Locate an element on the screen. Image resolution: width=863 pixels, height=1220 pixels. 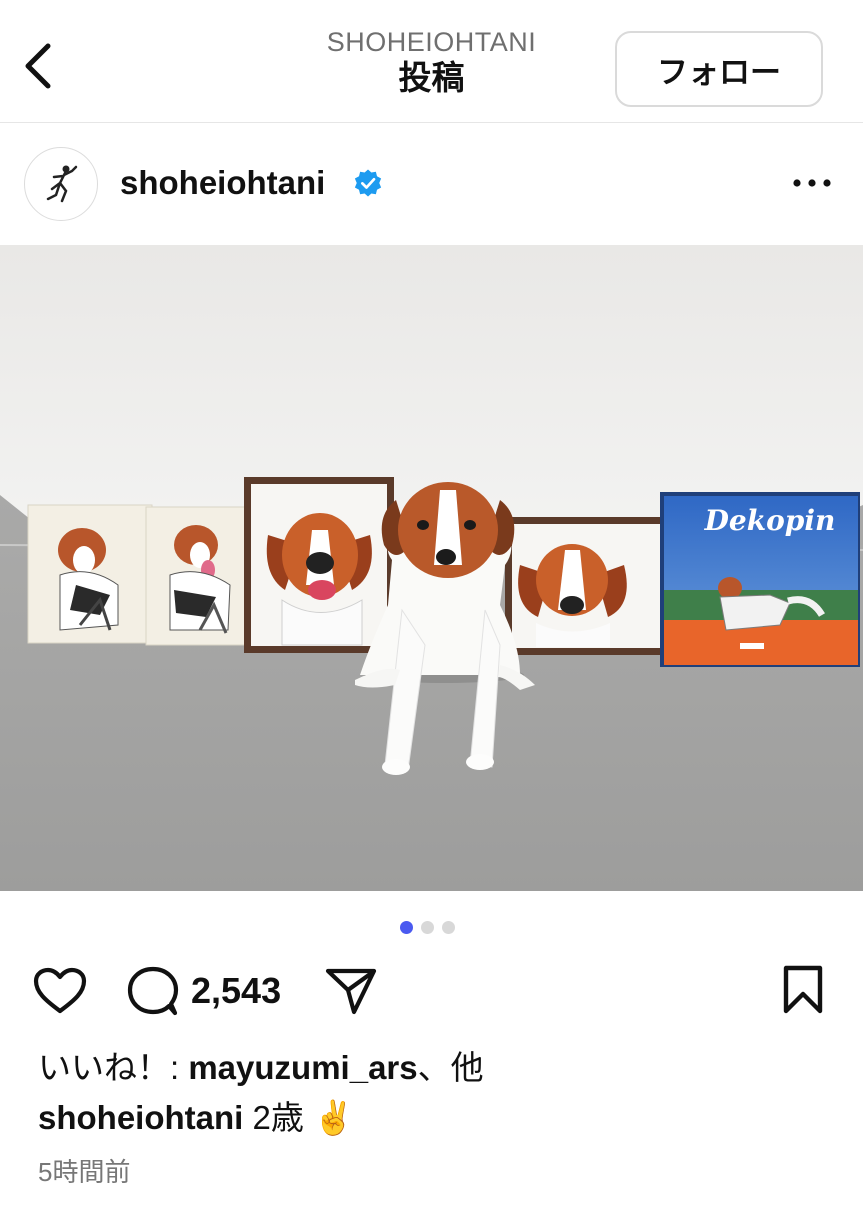
likes-line: いいね！: mayuzumi_ars、他 is located at coordinates (261, 1068).